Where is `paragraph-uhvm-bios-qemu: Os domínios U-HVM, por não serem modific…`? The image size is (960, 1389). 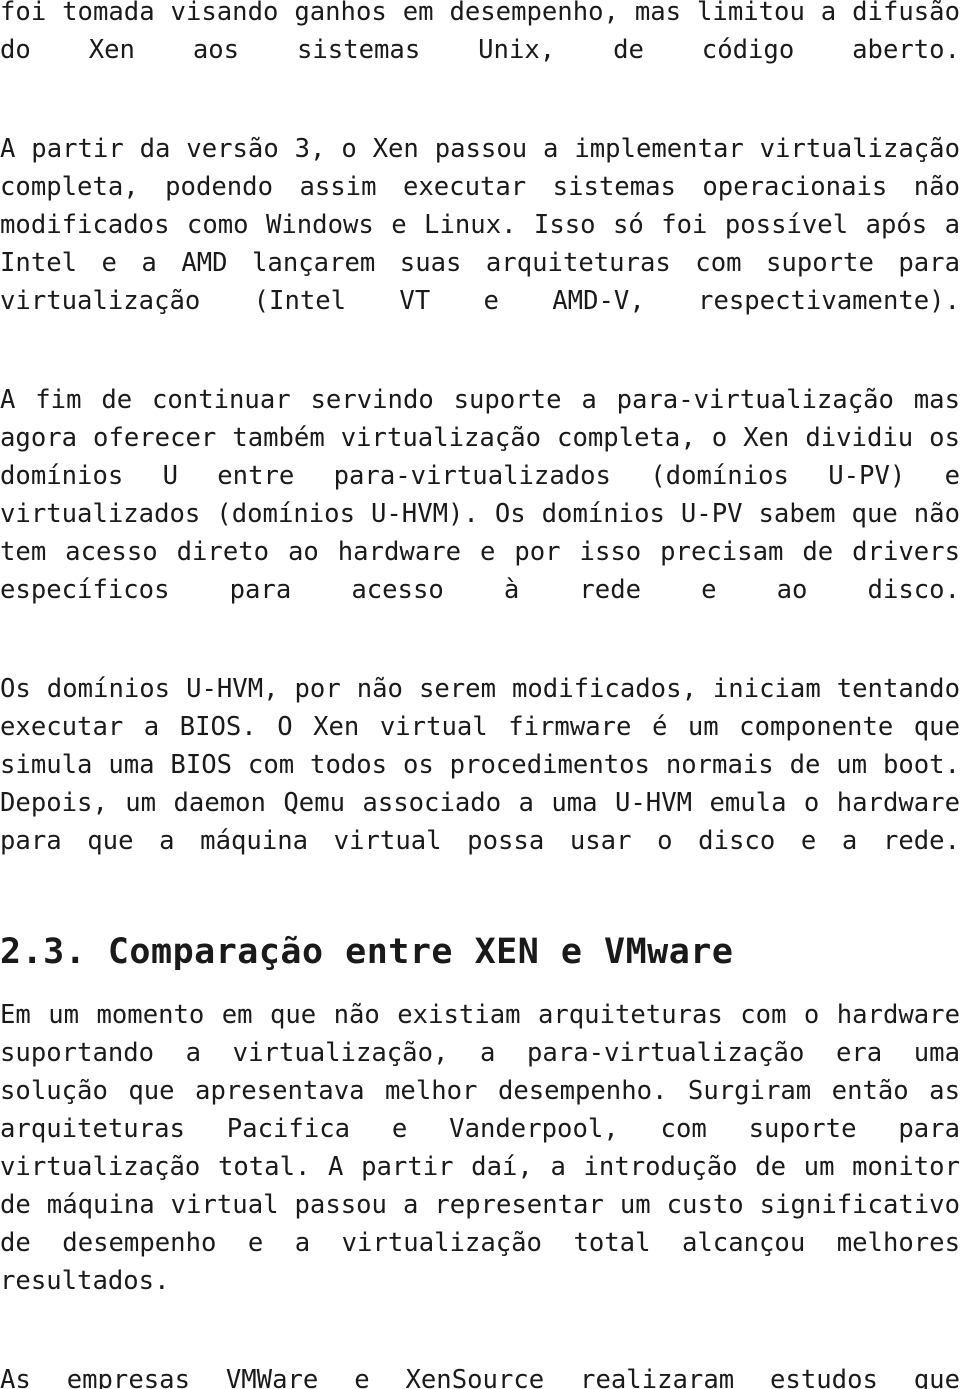
paragraph-uhvm-bios-qemu: Os domínios U-HVM, por não serem modific… is located at coordinates (480, 765).